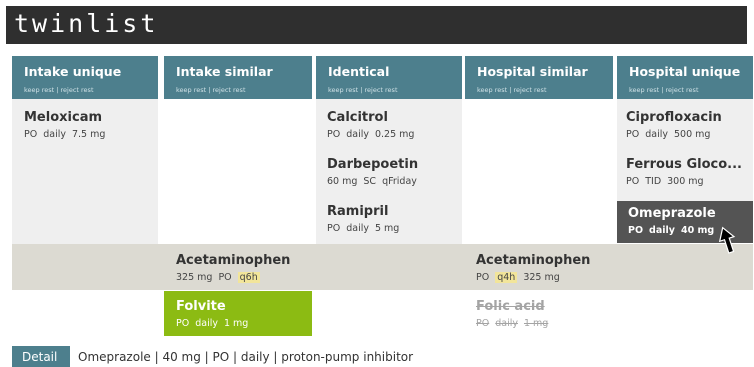 This screenshot has width=754, height=367. What do you see at coordinates (674, 117) in the screenshot?
I see `med-name: Ciprofloxacin` at bounding box center [674, 117].